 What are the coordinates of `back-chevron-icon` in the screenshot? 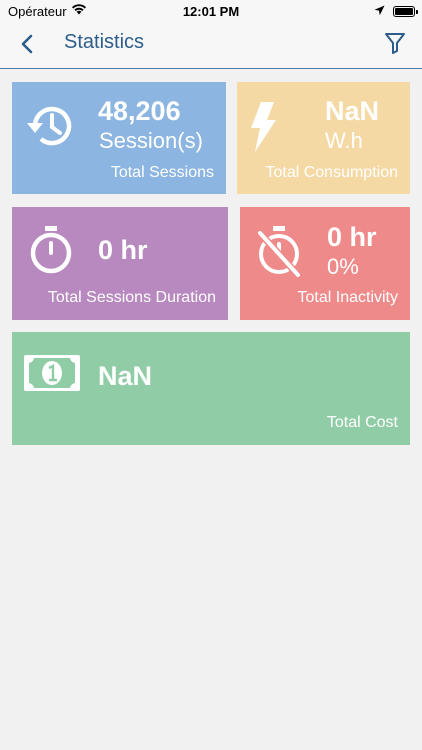 It's located at (28, 44).